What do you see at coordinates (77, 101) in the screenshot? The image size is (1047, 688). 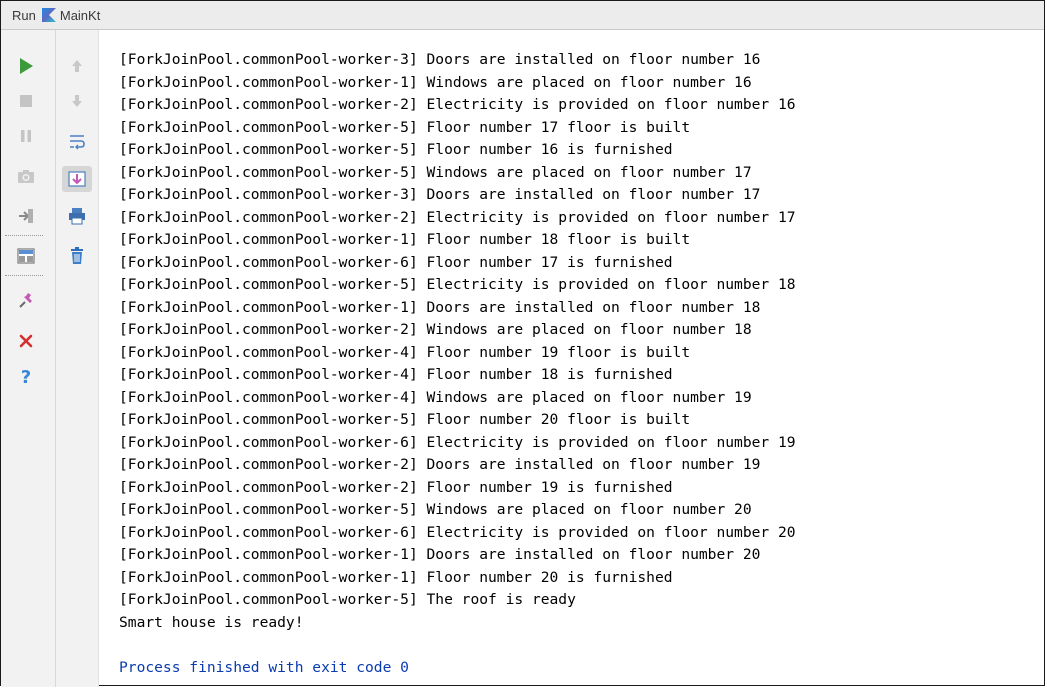 I see `down-arrow-icon` at bounding box center [77, 101].